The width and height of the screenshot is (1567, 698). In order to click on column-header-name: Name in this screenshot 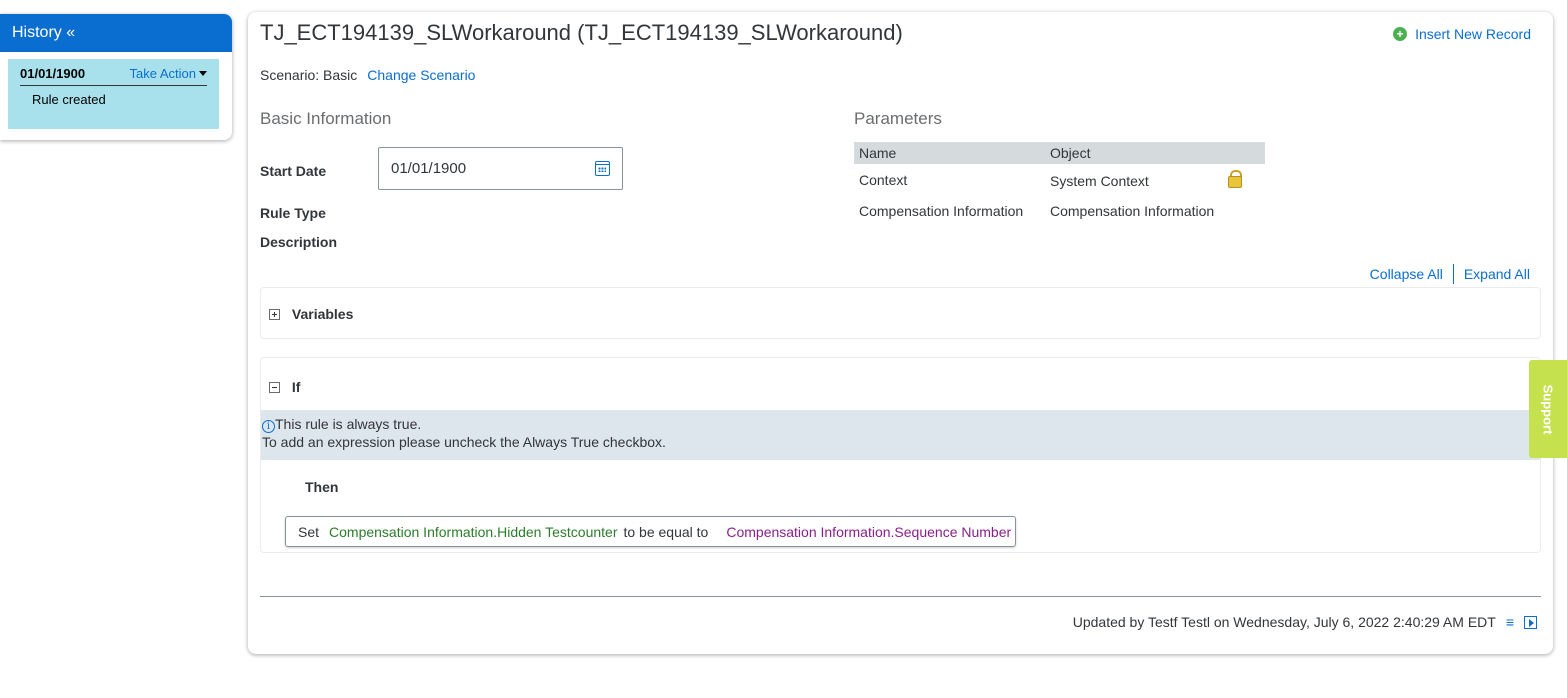, I will do `click(949, 153)`.